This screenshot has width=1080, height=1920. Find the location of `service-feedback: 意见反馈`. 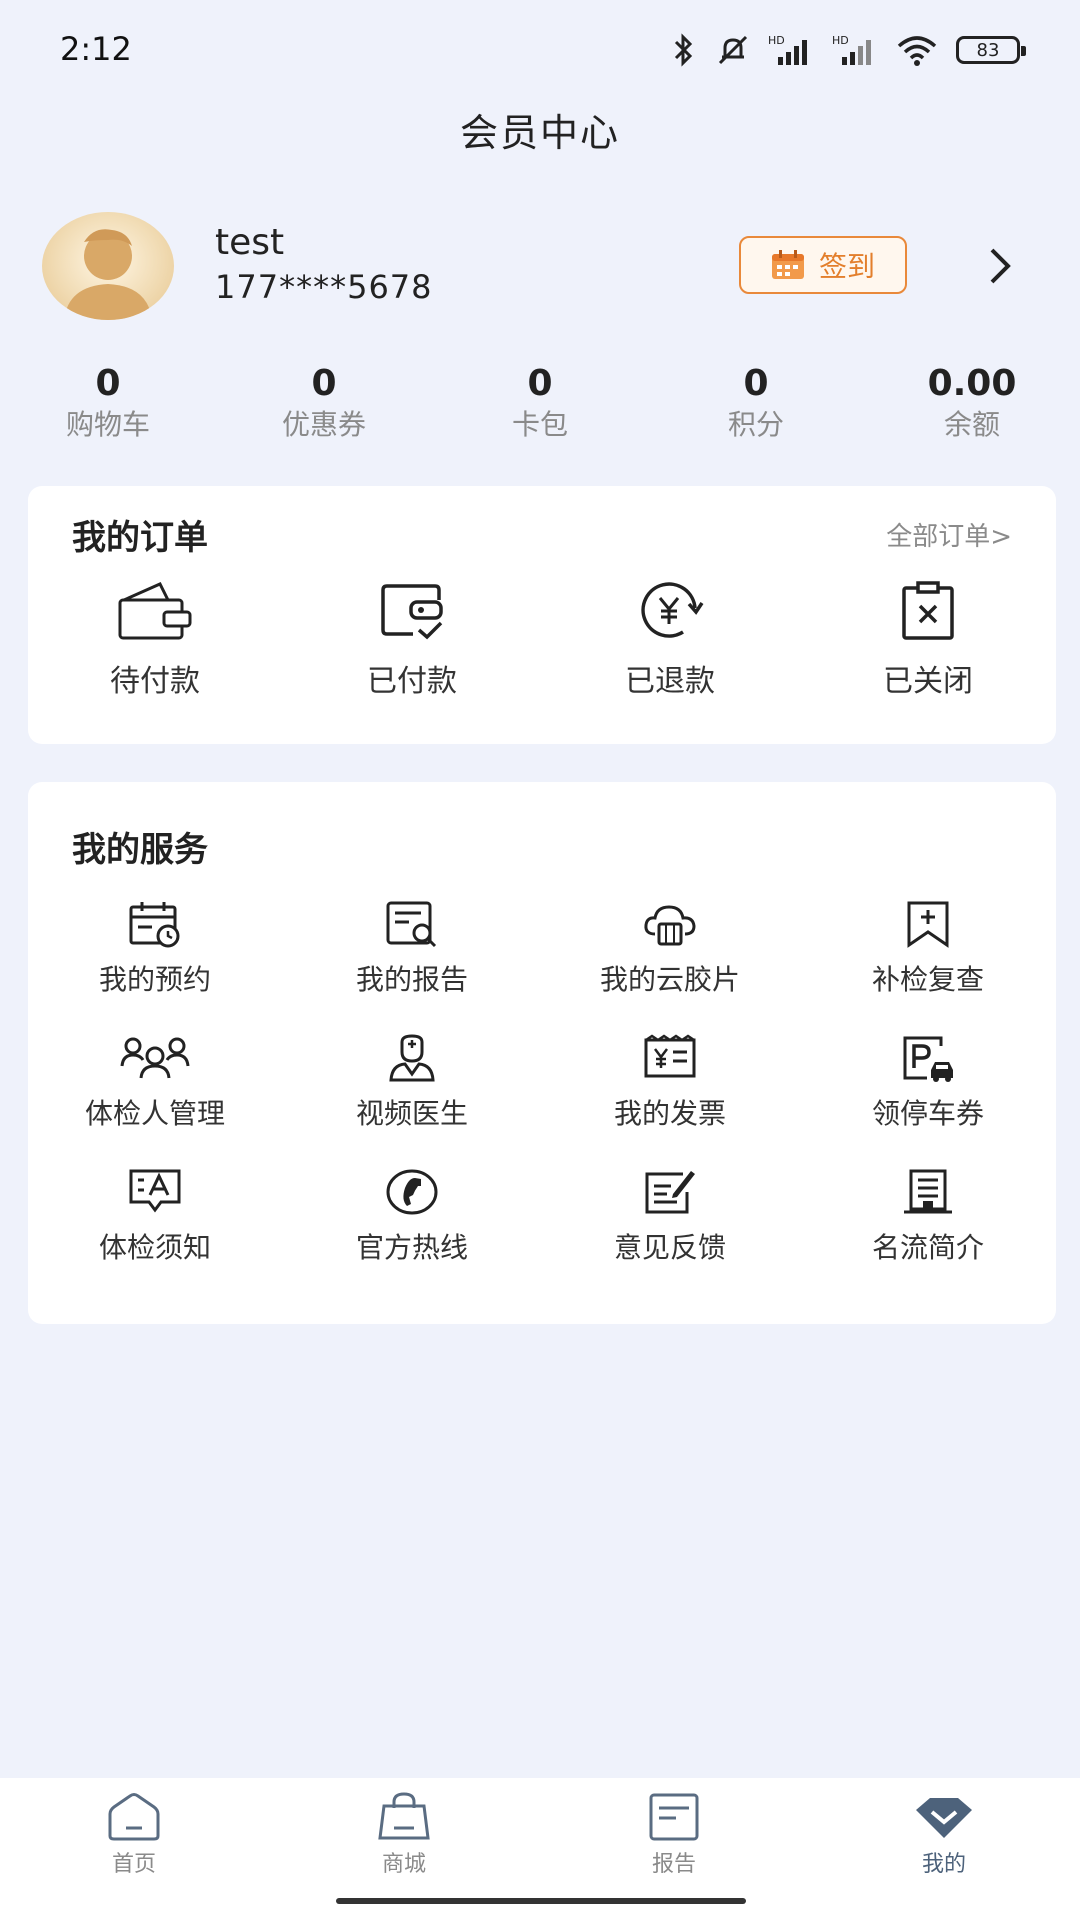

service-feedback: 意见反馈 is located at coordinates (670, 1217).